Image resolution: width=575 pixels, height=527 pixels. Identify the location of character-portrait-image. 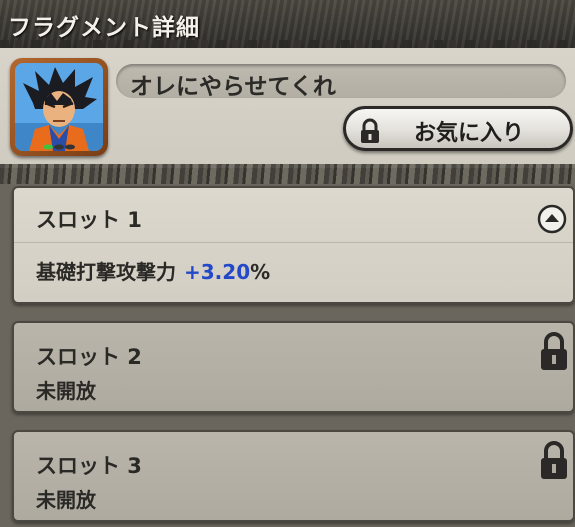
(59, 107).